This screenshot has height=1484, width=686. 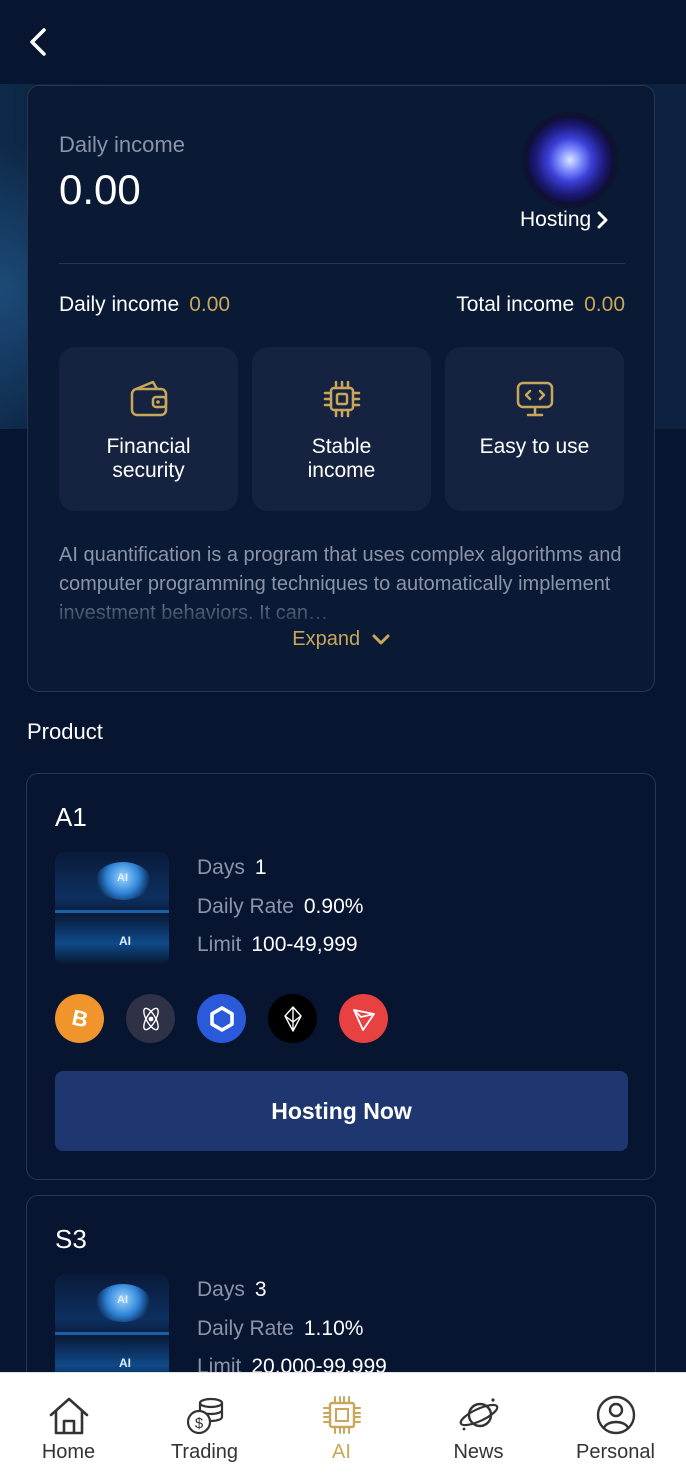 What do you see at coordinates (333, 906) in the screenshot?
I see `daily-rate-value: 0.90%` at bounding box center [333, 906].